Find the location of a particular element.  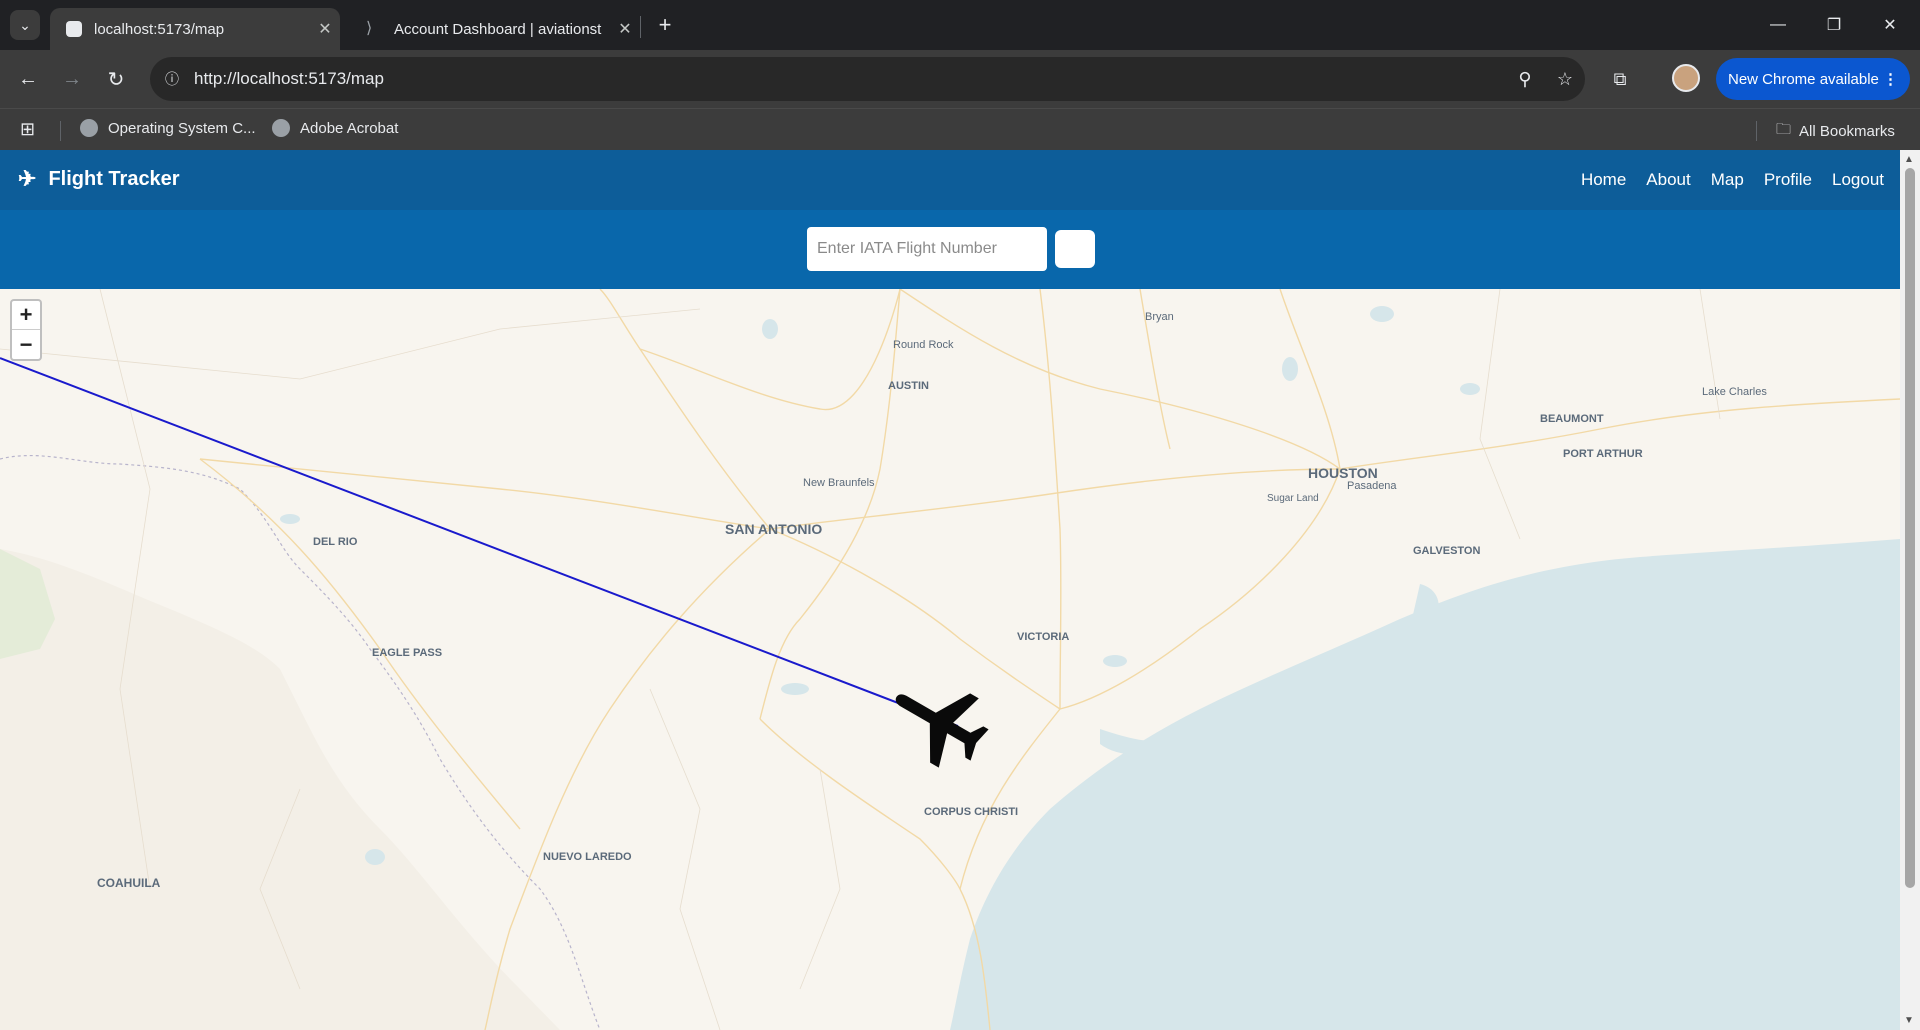

map-label: Sugar Land is located at coordinates (1293, 498).